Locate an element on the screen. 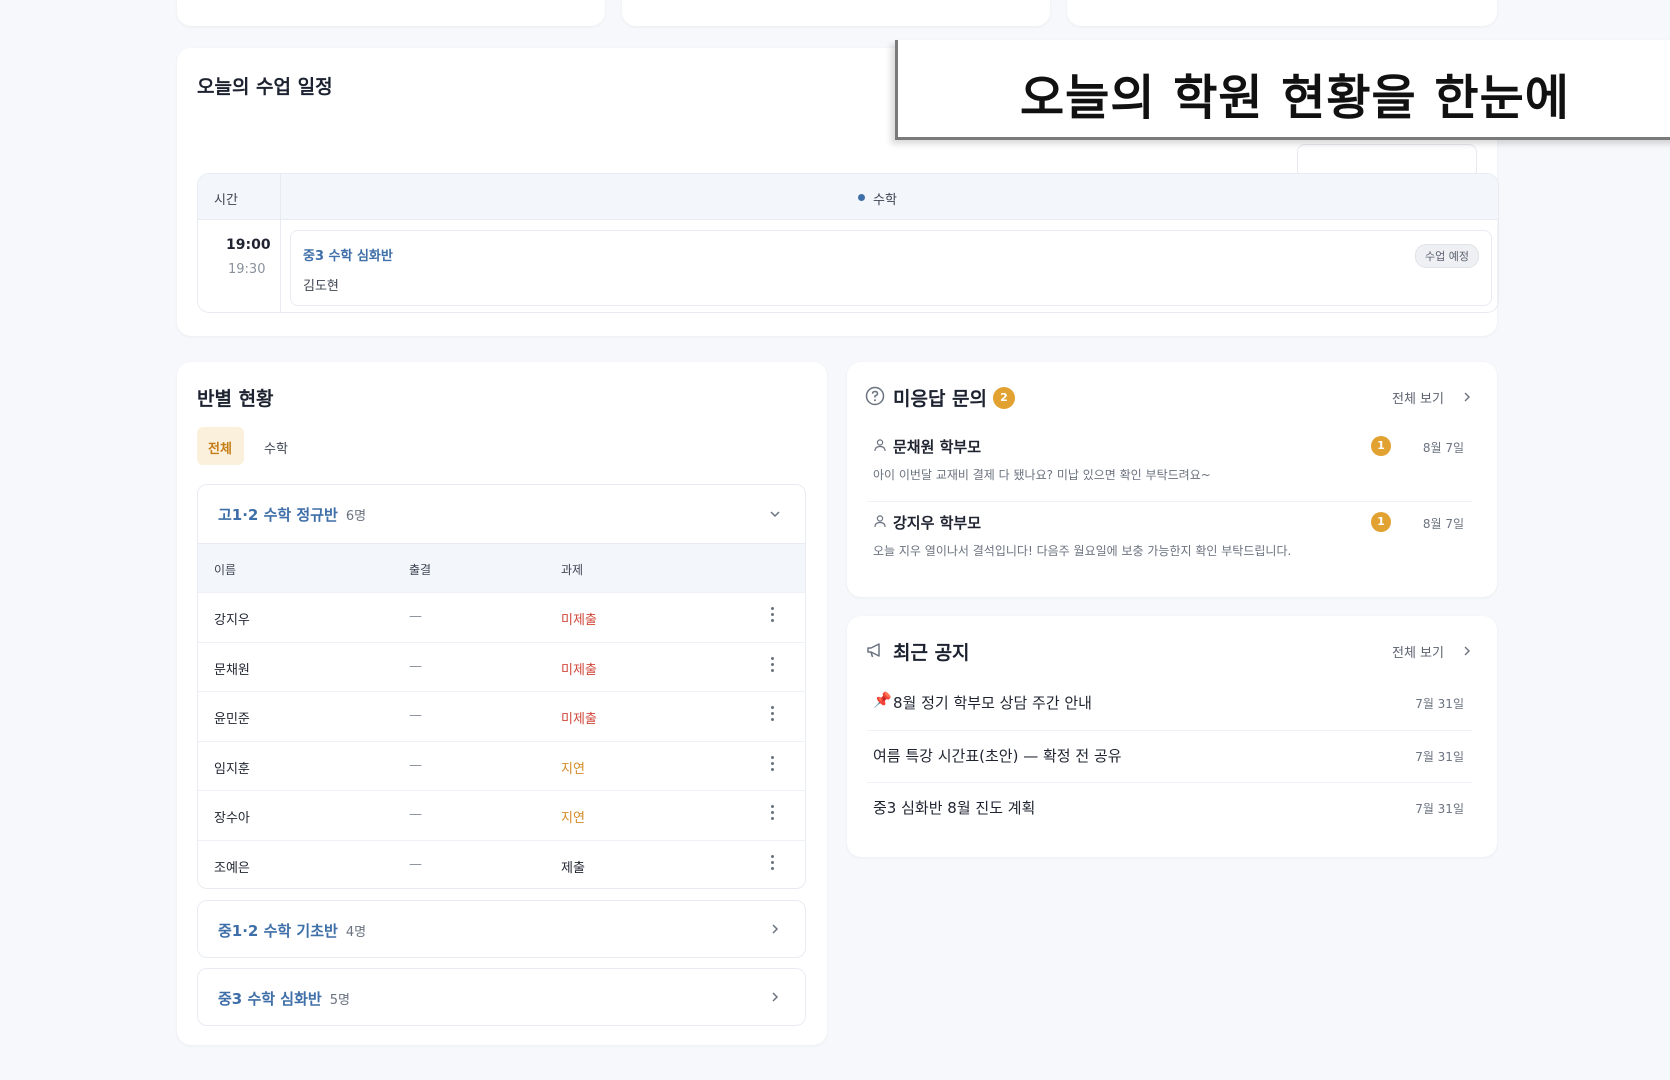  pin-icon: 📌 is located at coordinates (882, 700).